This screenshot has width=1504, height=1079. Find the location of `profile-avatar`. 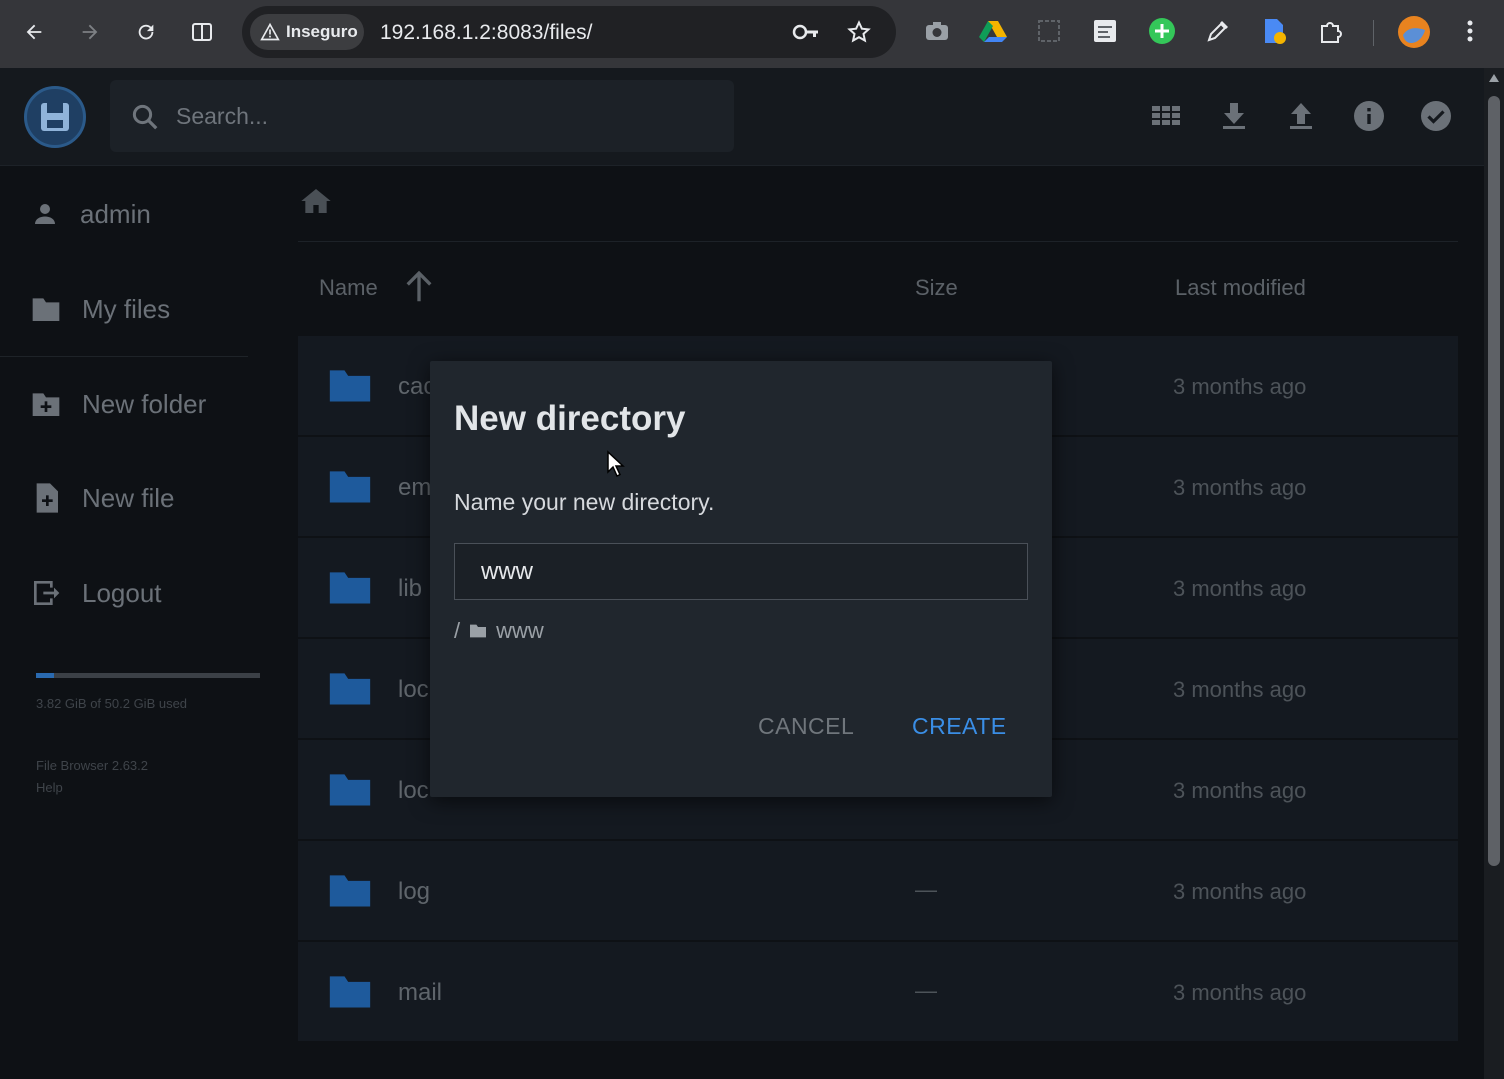

profile-avatar is located at coordinates (1414, 32).